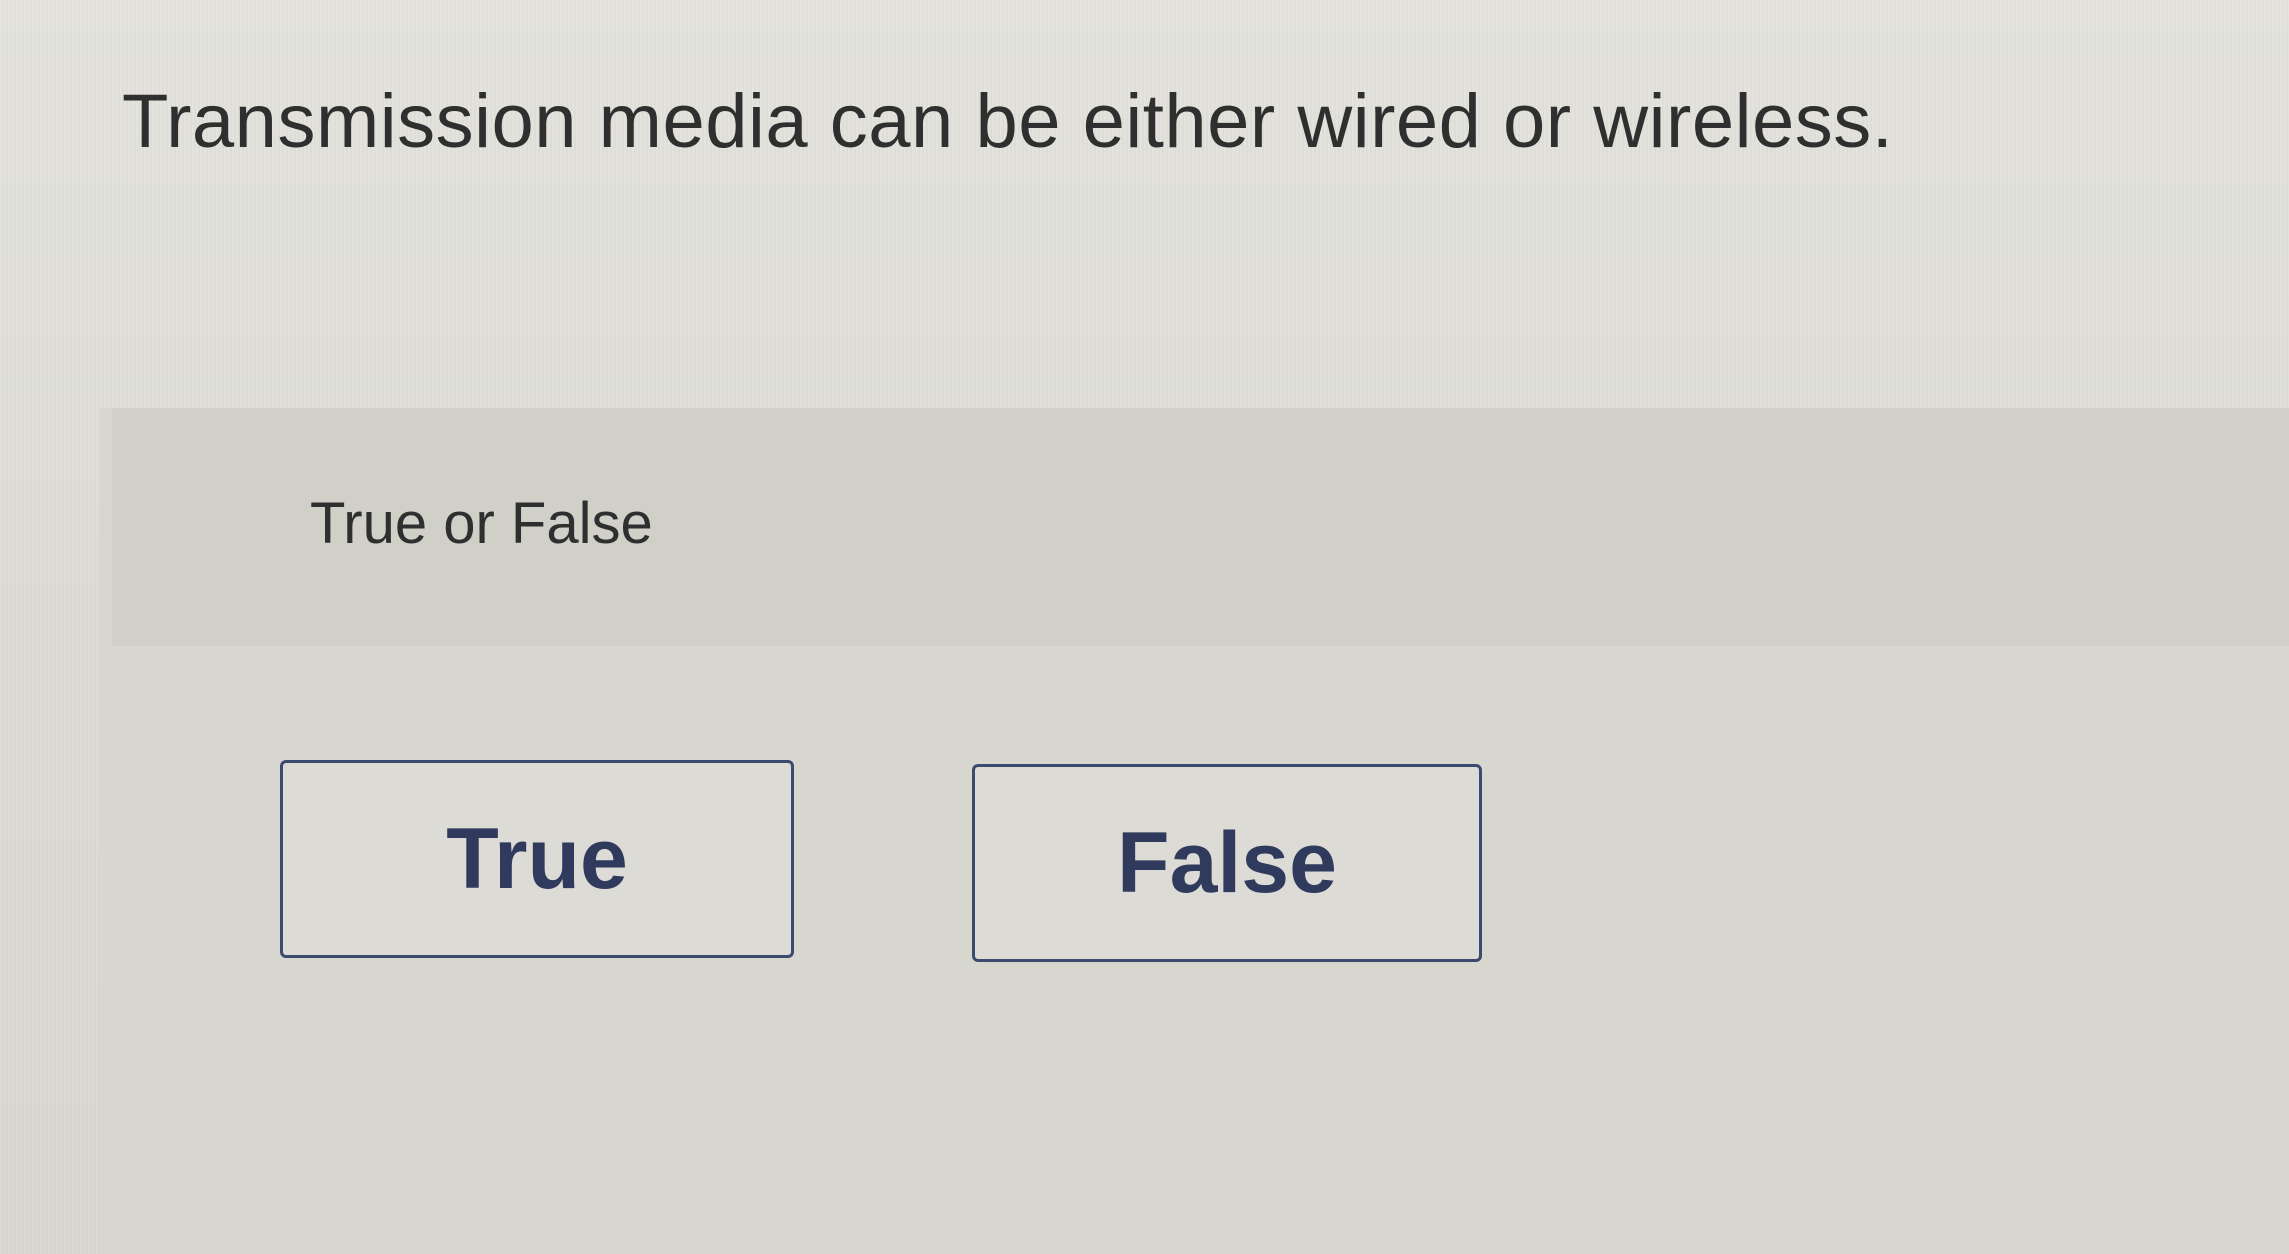 The width and height of the screenshot is (2289, 1254). I want to click on prompt-label: True or False, so click(481, 523).